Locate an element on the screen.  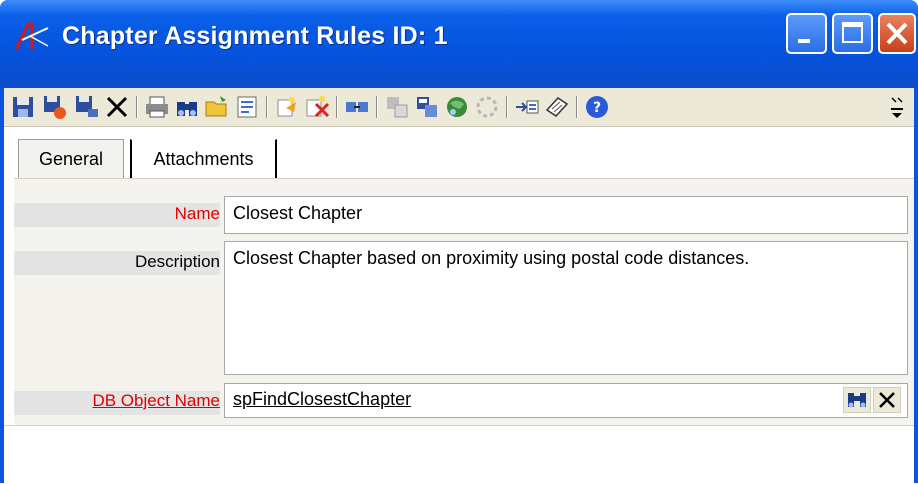
go-to-icon is located at coordinates (527, 107).